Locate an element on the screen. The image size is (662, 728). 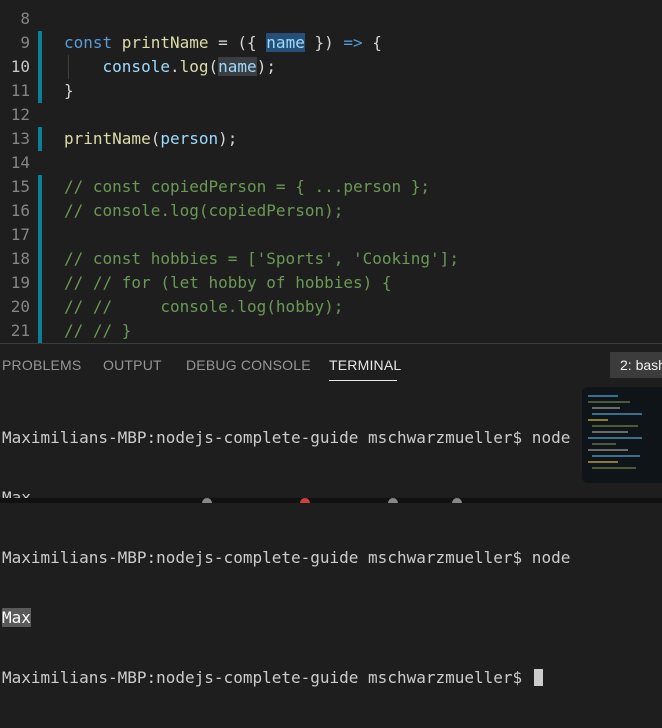
code-text: // // for (let hobby of hobbies) { is located at coordinates (228, 283).